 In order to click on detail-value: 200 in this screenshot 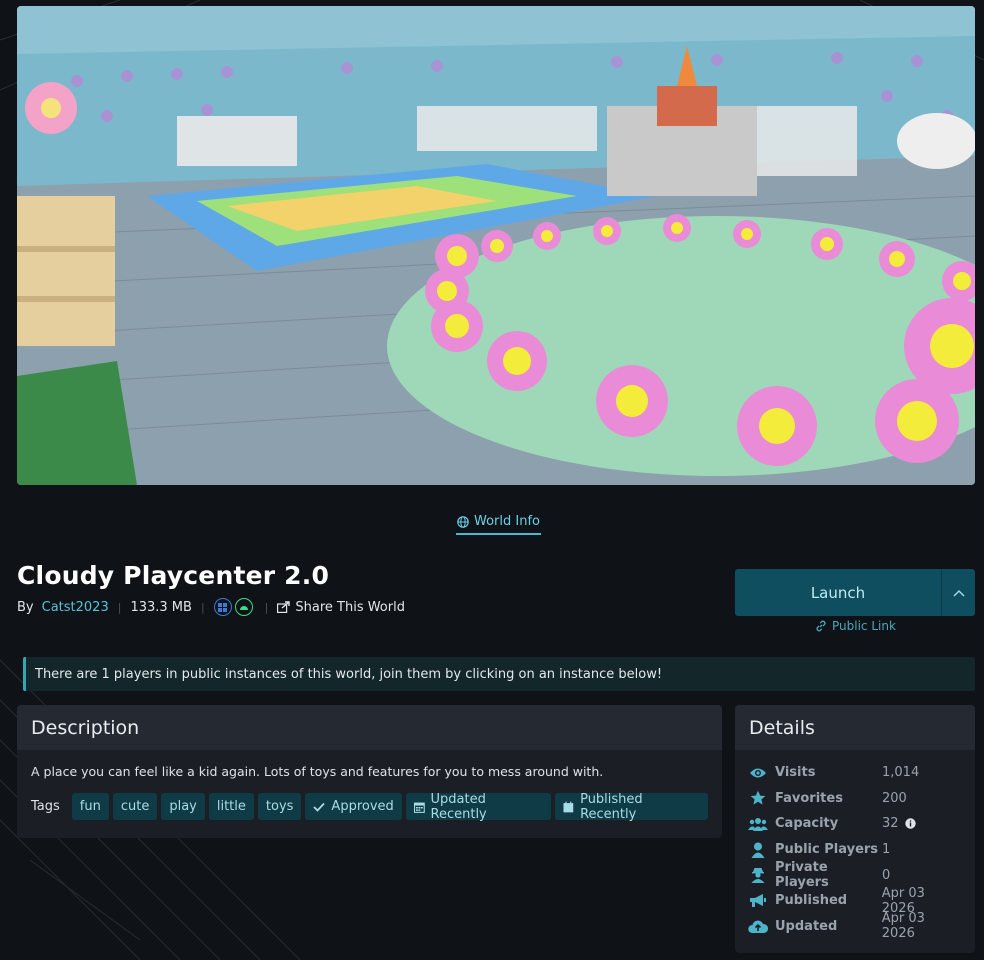, I will do `click(894, 798)`.